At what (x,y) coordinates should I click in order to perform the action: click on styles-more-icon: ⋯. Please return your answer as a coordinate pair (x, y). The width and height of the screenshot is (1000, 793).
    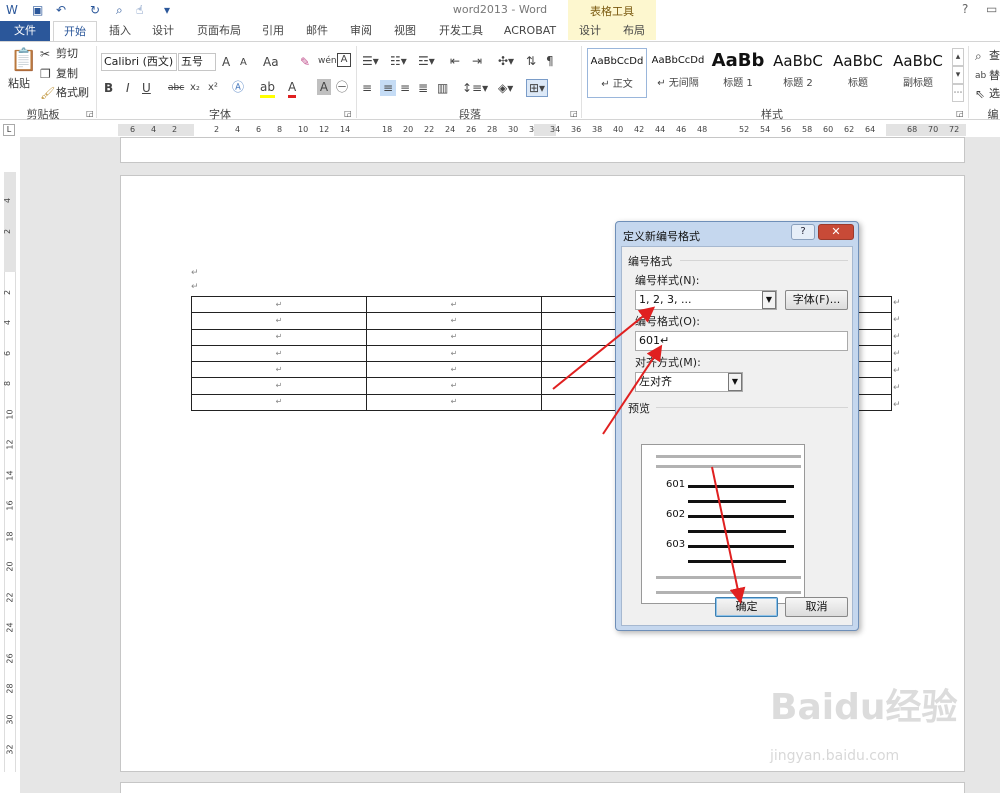
    Looking at the image, I should click on (958, 93).